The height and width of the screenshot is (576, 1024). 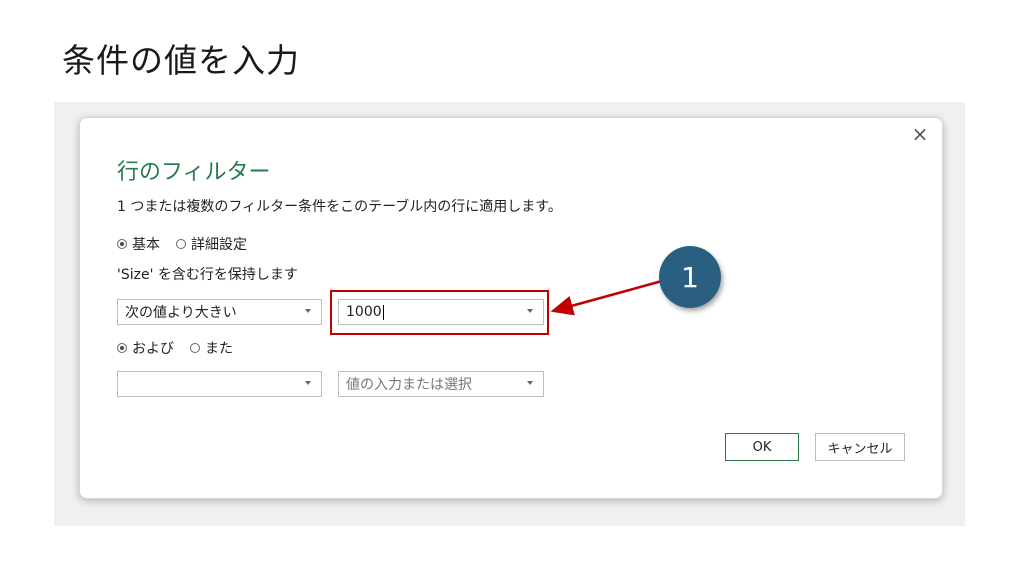 What do you see at coordinates (606, 297) in the screenshot?
I see `annotation-arrow` at bounding box center [606, 297].